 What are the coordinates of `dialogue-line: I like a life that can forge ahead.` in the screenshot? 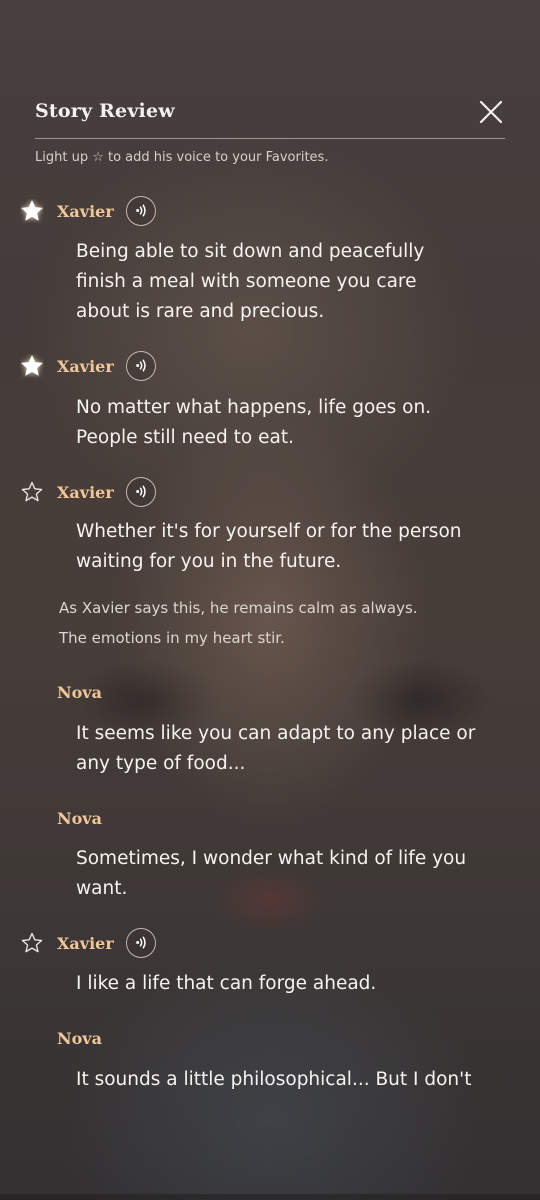 It's located at (226, 983).